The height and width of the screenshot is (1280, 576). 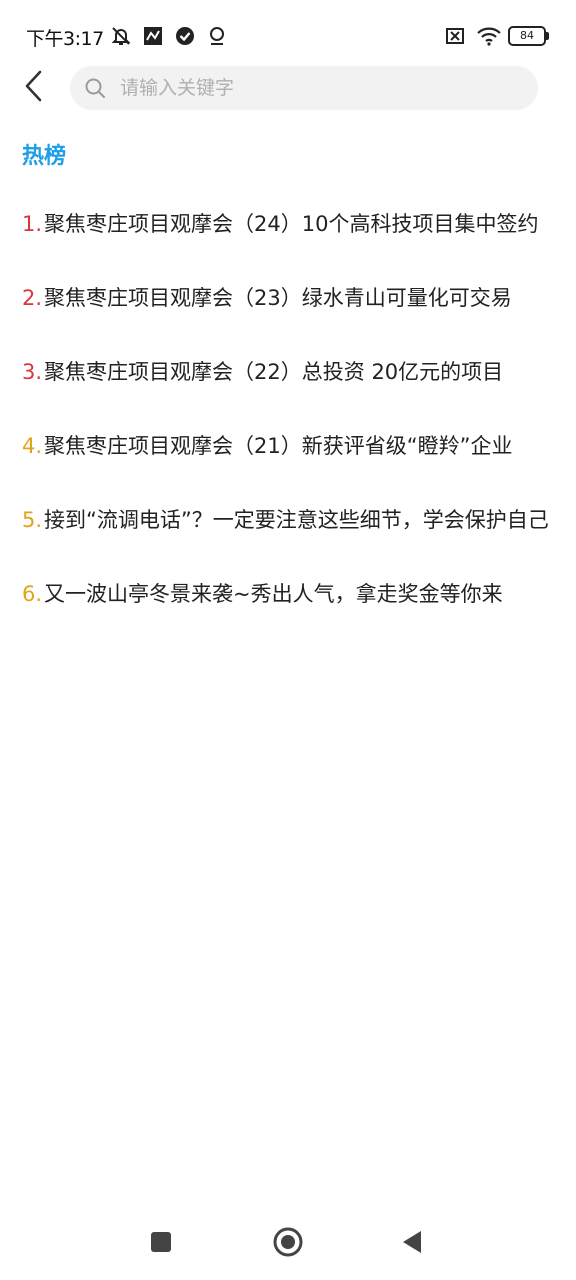 What do you see at coordinates (95, 88) in the screenshot?
I see `search-icon` at bounding box center [95, 88].